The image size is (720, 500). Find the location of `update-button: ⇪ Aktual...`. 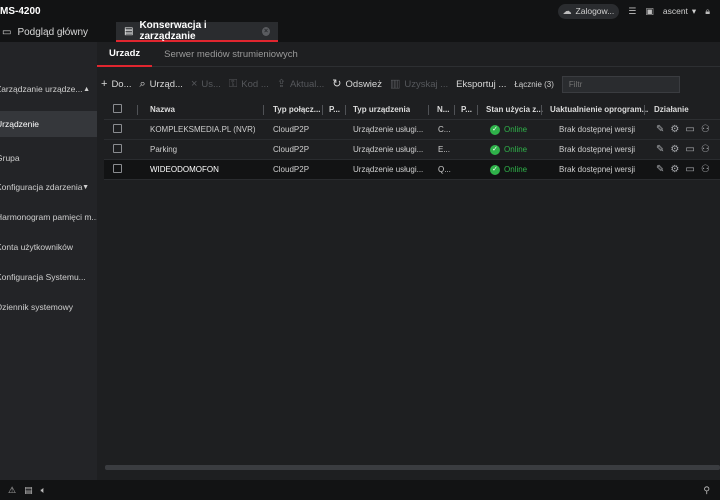

update-button: ⇪ Aktual... is located at coordinates (301, 84).